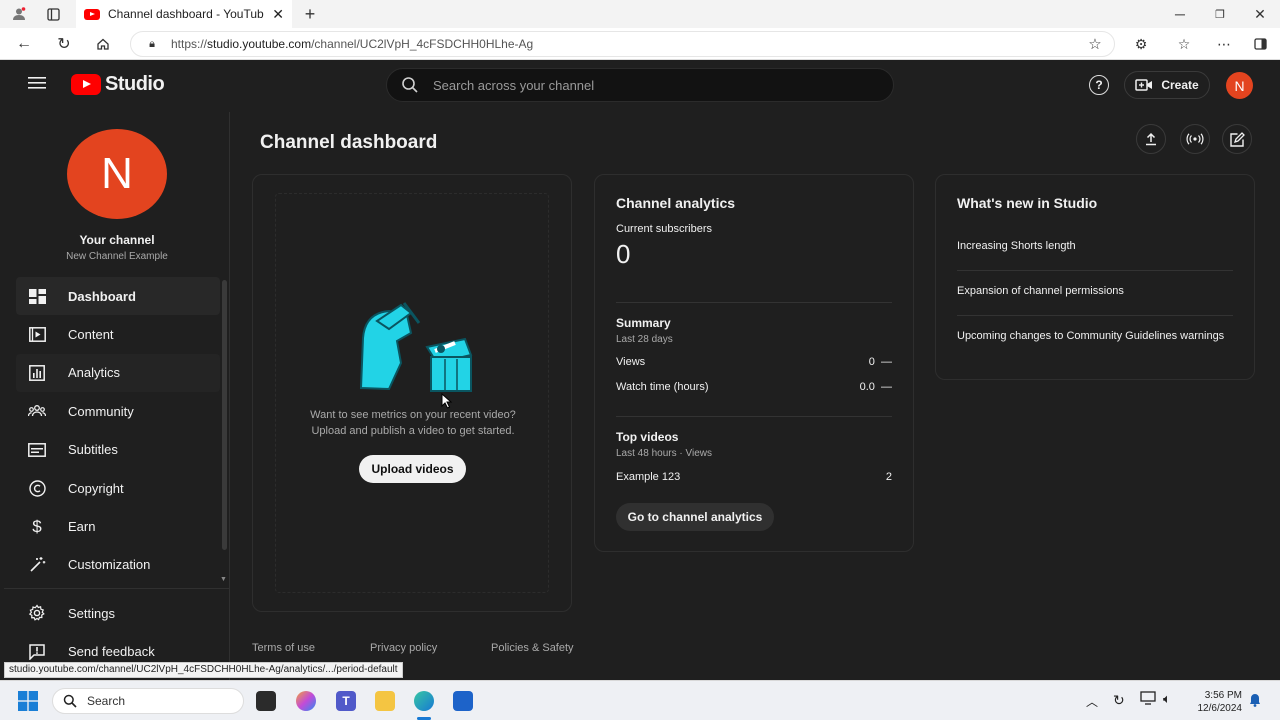 The image size is (1280, 720). What do you see at coordinates (1095, 44) in the screenshot?
I see `favorite-star-icon: ☆` at bounding box center [1095, 44].